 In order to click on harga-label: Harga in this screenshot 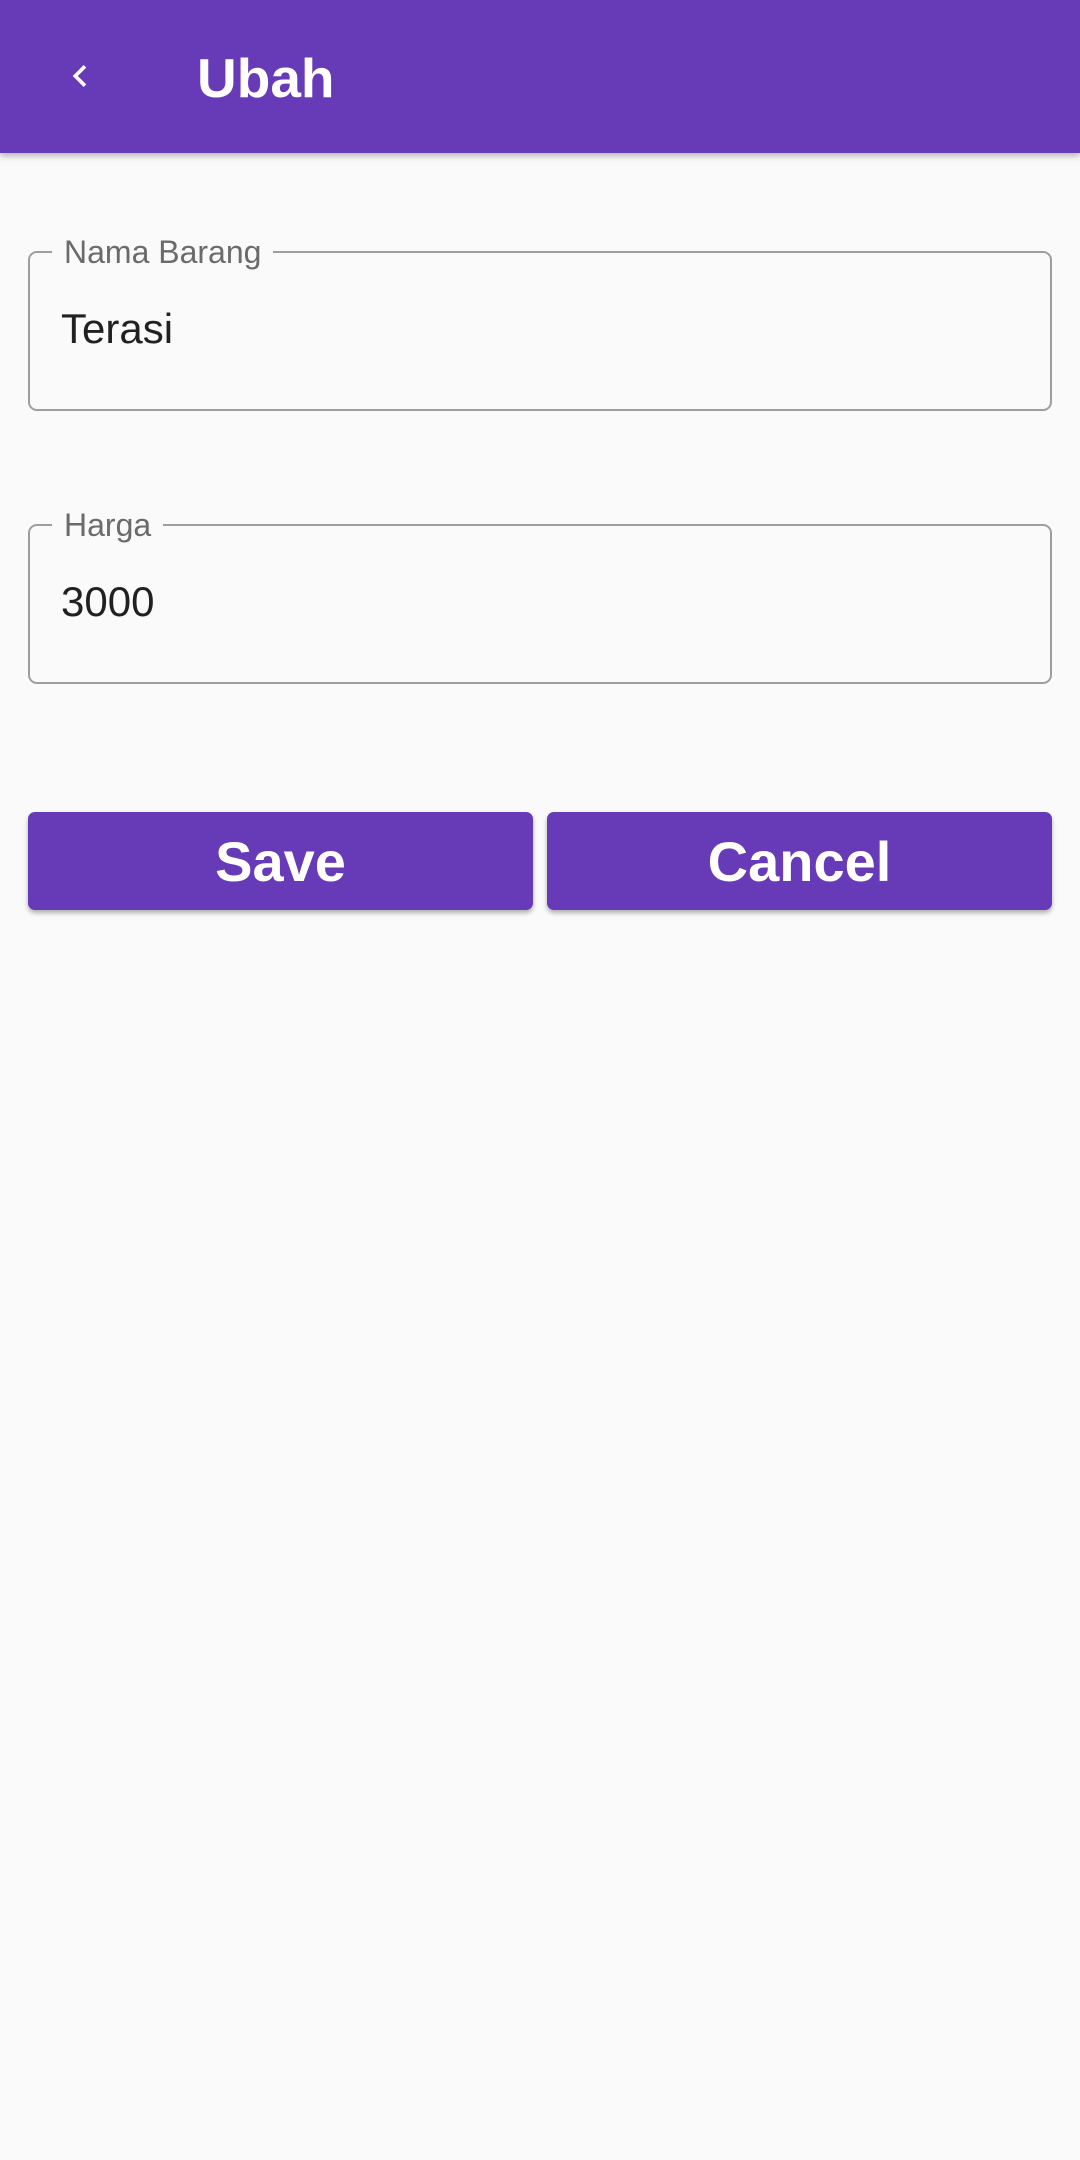, I will do `click(108, 525)`.